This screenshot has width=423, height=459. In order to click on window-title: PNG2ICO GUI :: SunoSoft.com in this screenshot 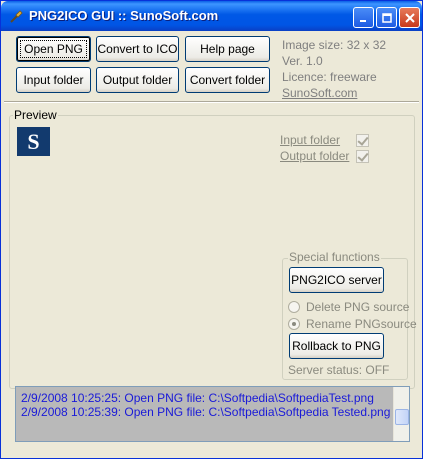, I will do `click(124, 15)`.